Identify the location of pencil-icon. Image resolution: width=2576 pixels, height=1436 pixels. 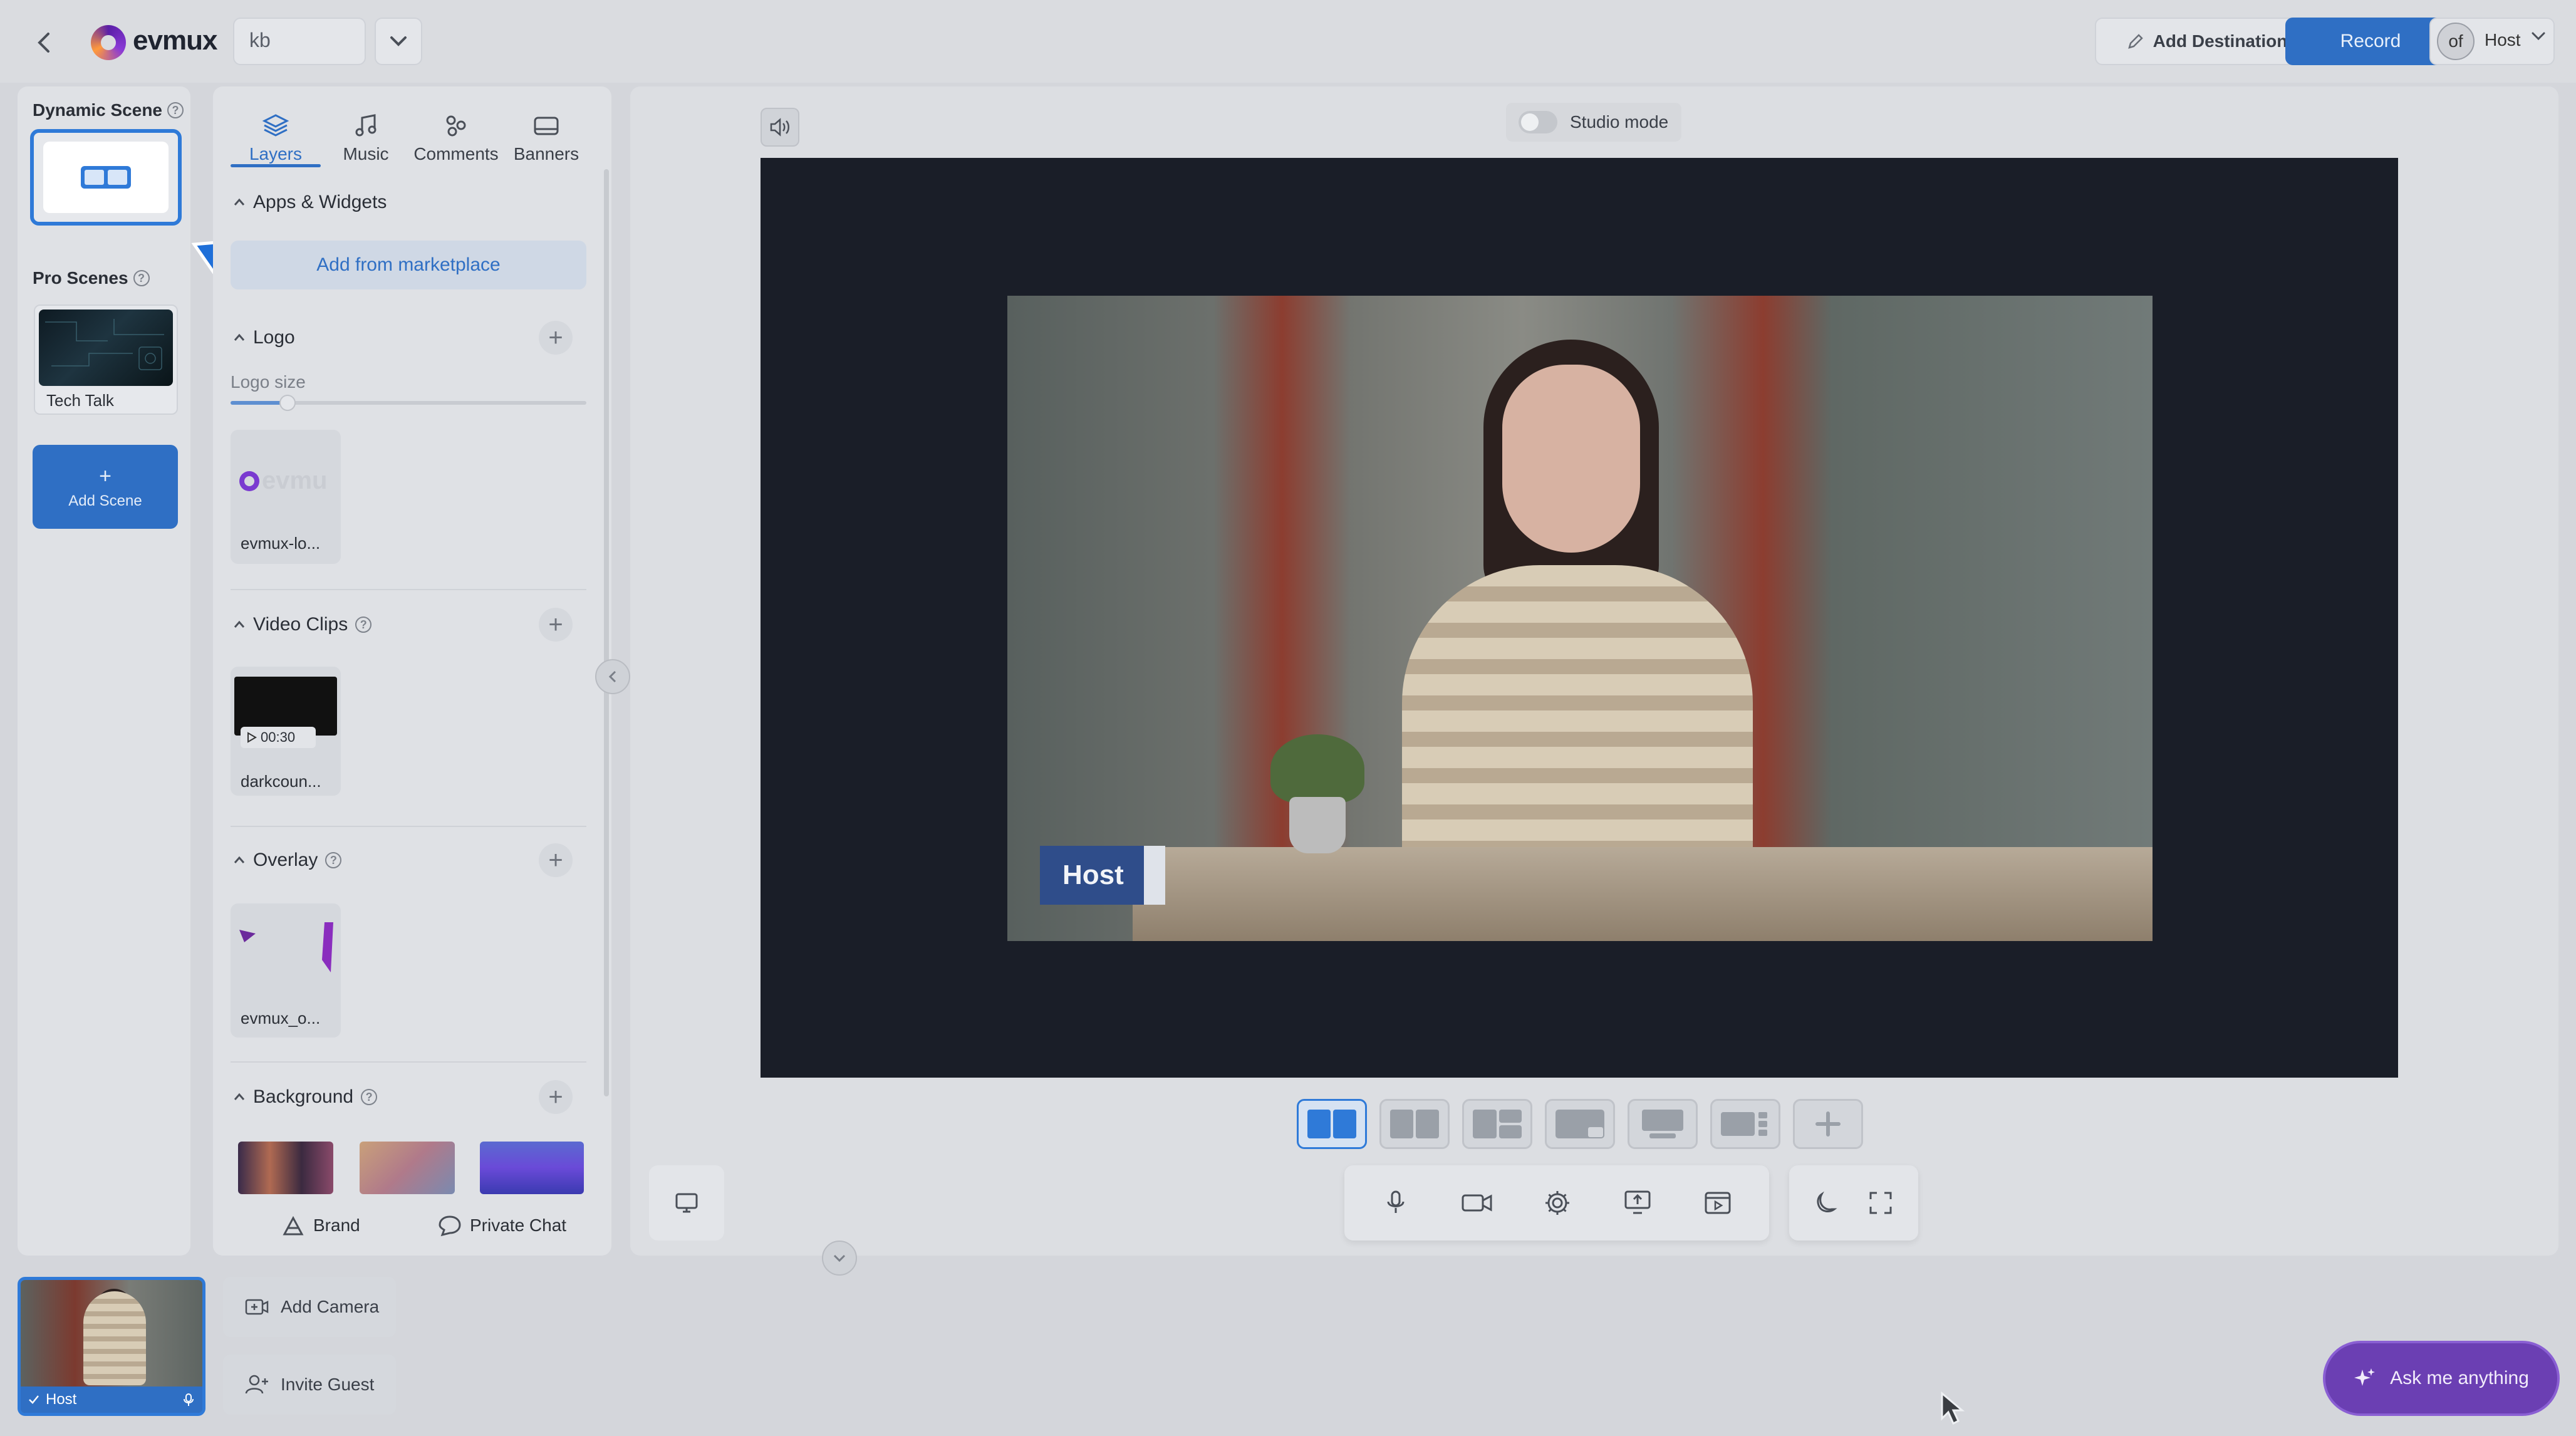
(2135, 41).